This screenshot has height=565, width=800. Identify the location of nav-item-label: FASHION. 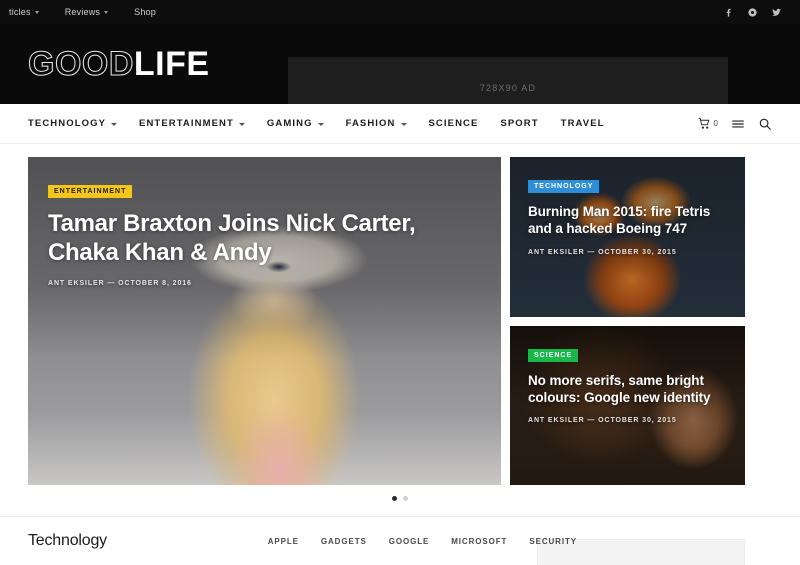
(370, 123).